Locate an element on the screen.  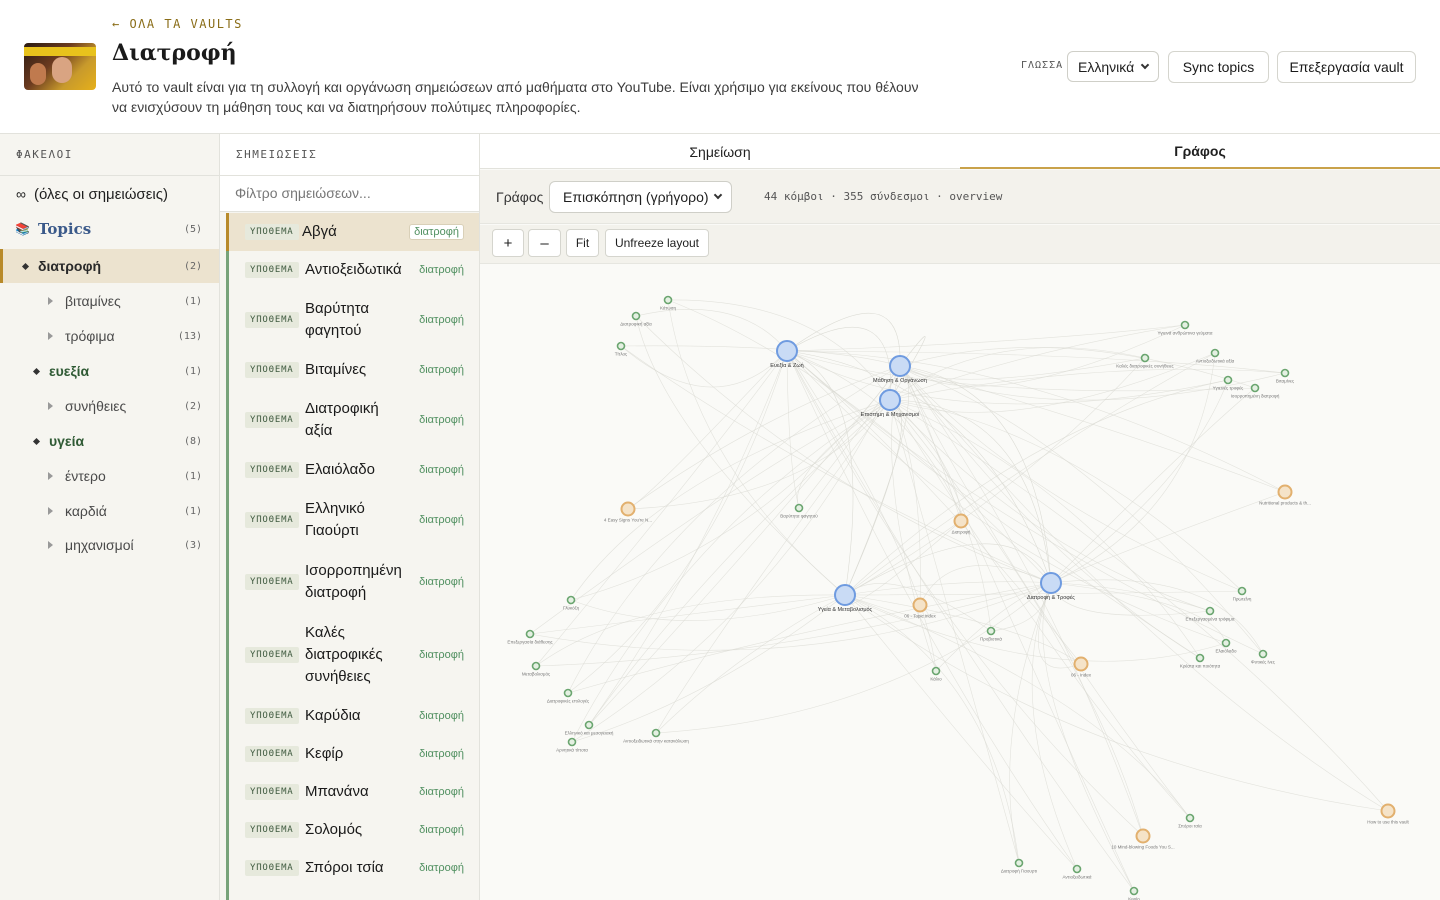
unfreeze-layout-button: Unfreeze layout is located at coordinates (657, 243).